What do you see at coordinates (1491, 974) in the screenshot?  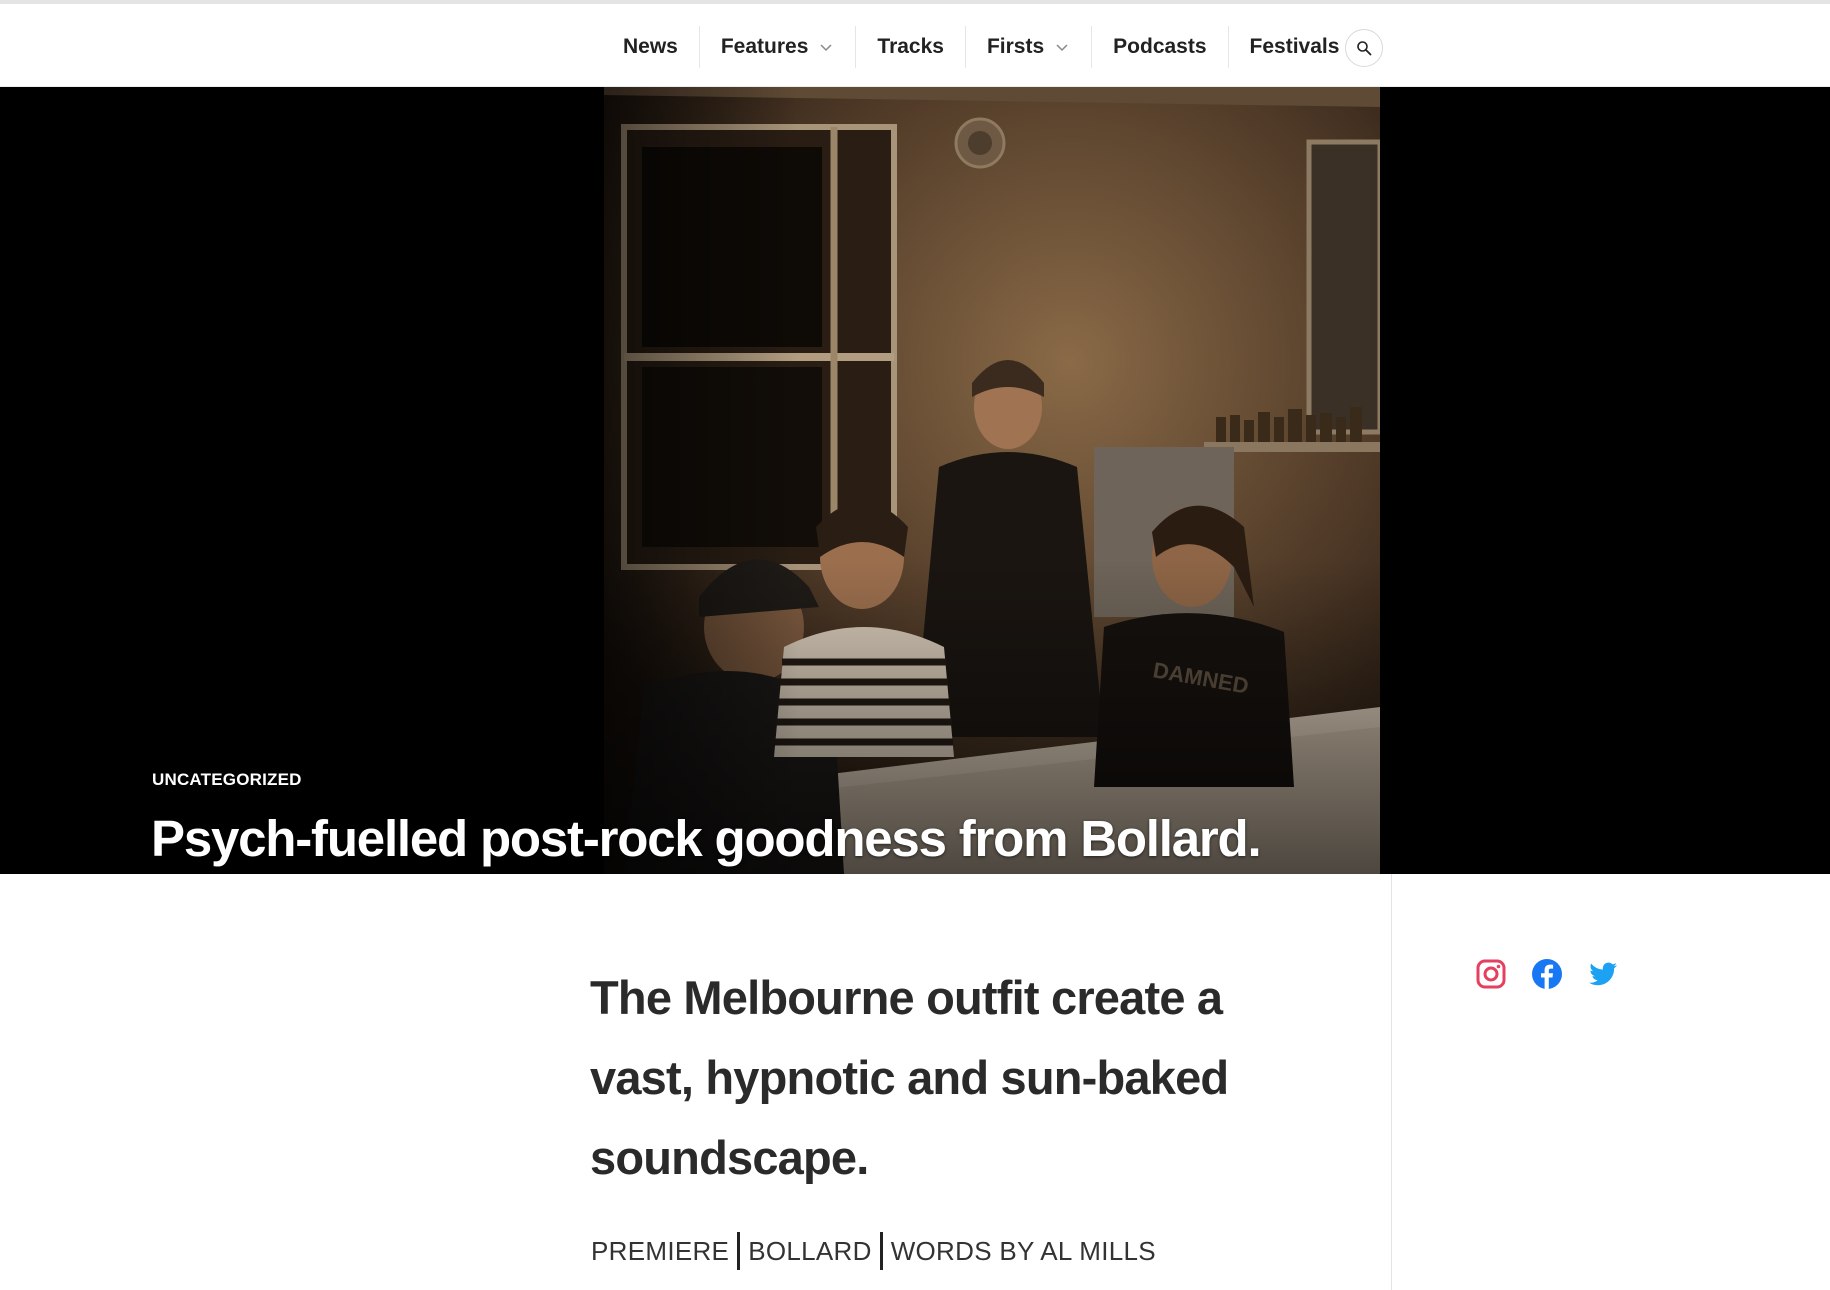 I see `instagram-icon` at bounding box center [1491, 974].